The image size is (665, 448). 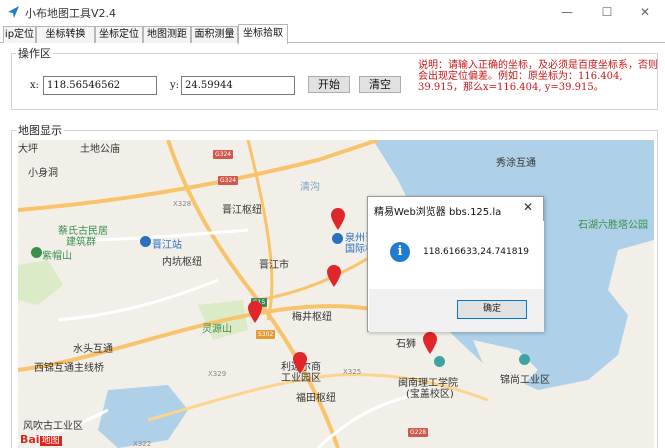 What do you see at coordinates (28, 149) in the screenshot?
I see `map-label: 大坪` at bounding box center [28, 149].